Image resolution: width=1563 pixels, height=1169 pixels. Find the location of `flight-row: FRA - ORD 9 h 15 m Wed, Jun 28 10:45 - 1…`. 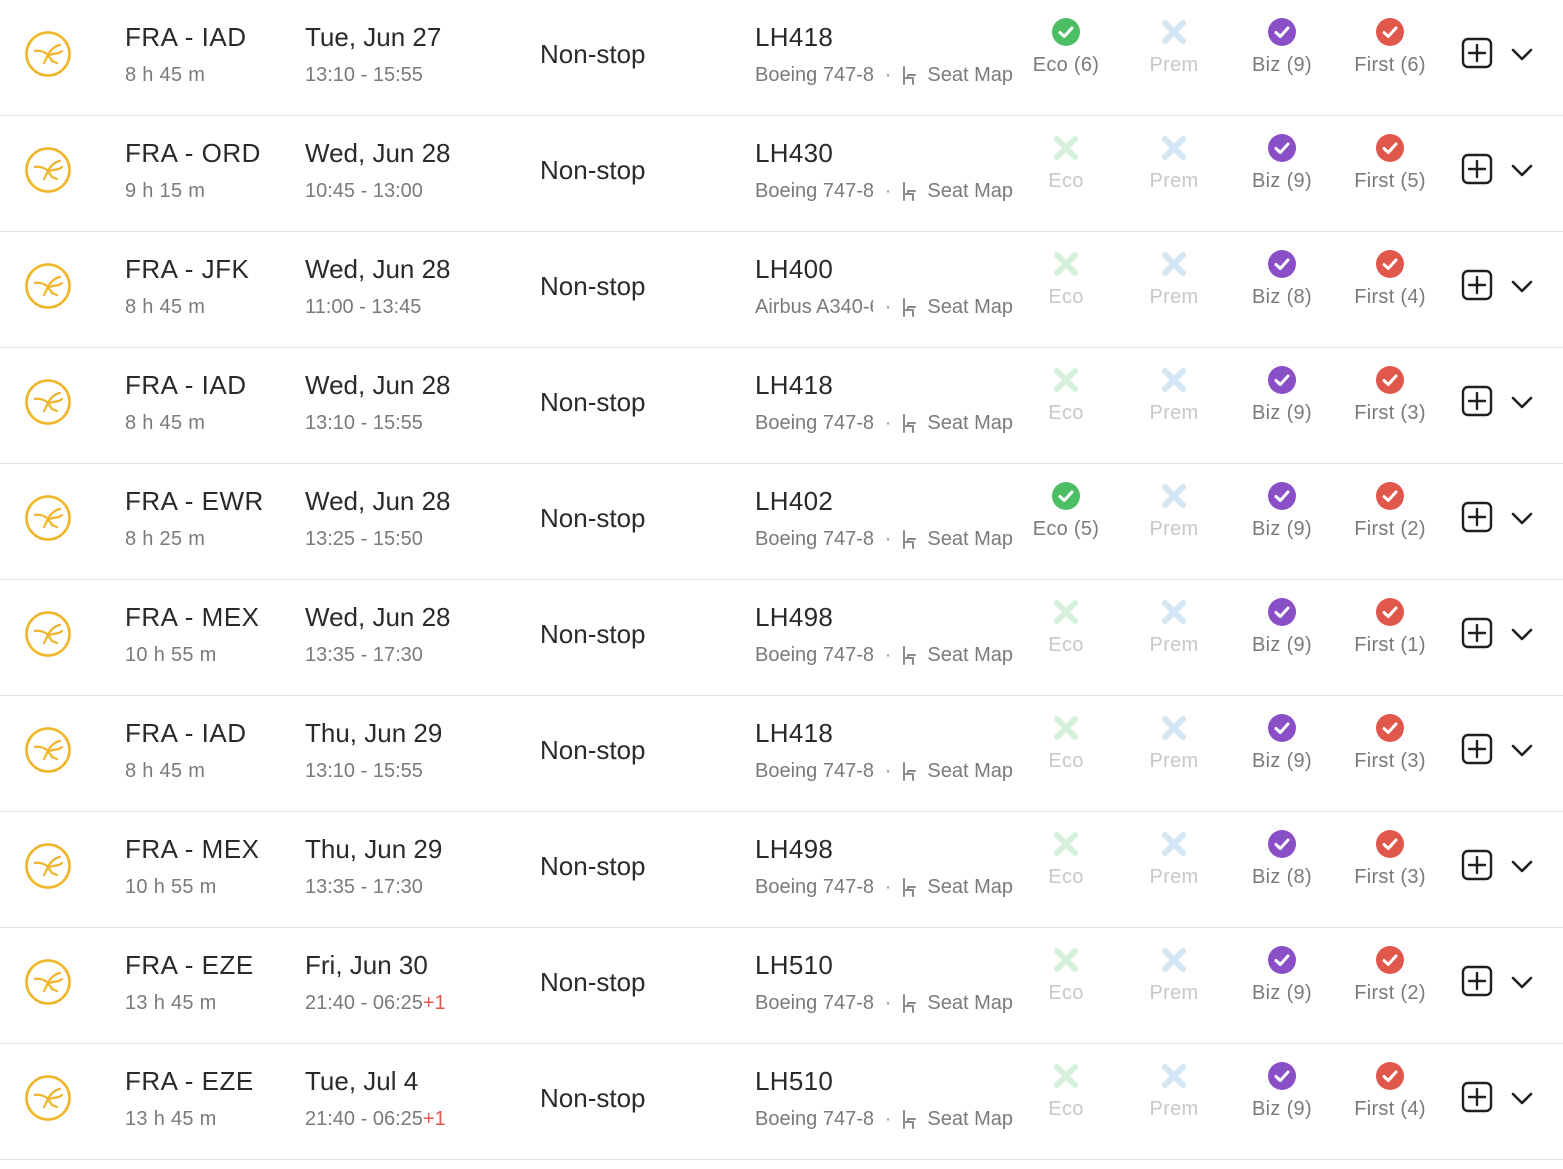

flight-row: FRA - ORD 9 h 15 m Wed, Jun 28 10:45 - 1… is located at coordinates (781, 174).